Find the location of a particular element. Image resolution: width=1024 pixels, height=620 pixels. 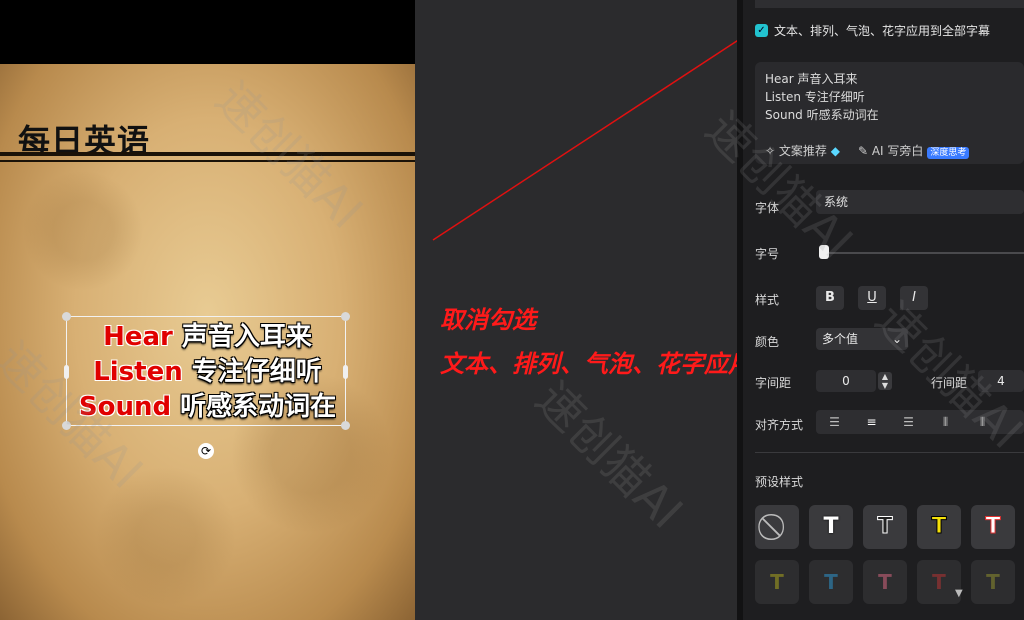

letter-spacing-label: 字间距 is located at coordinates (773, 383).